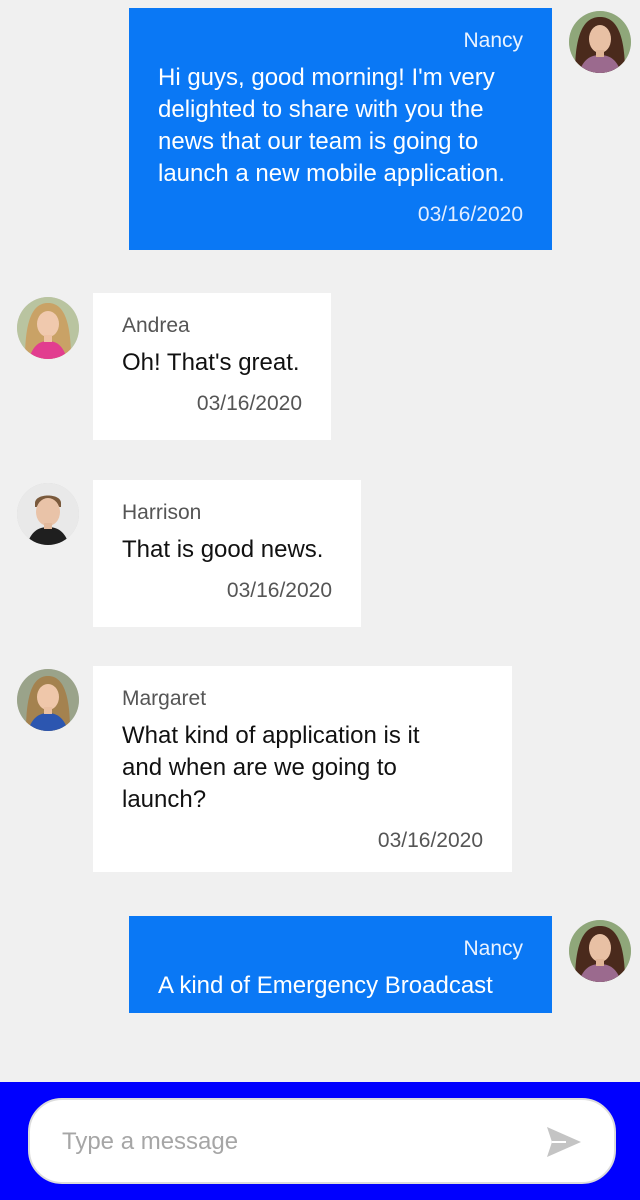 Image resolution: width=640 pixels, height=1200 pixels. I want to click on message-text: A kind of Emergency Broadcast, so click(325, 985).